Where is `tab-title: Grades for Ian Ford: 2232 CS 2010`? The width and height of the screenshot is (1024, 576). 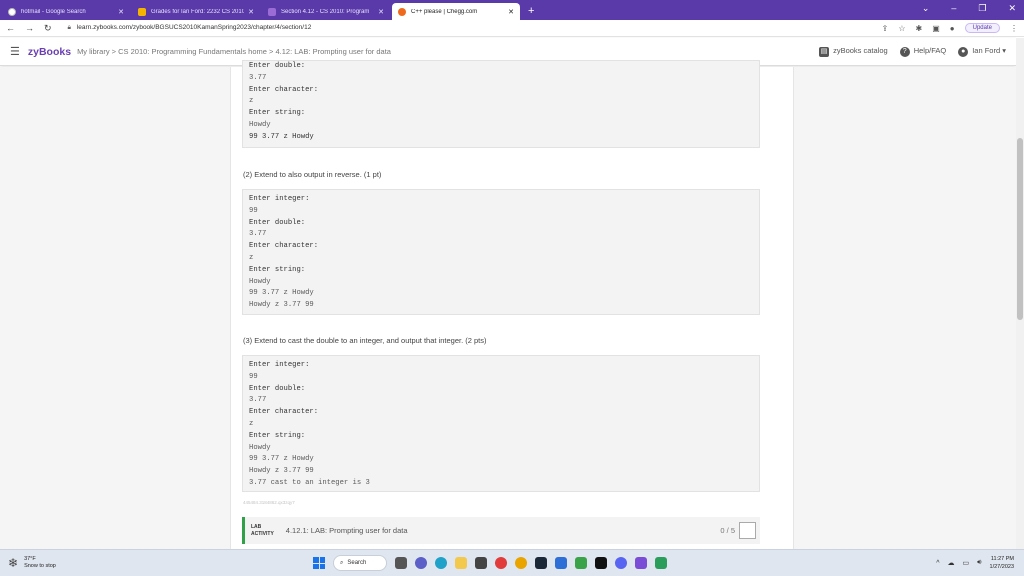 tab-title: Grades for Ian Ford: 2232 CS 2010 is located at coordinates (198, 11).